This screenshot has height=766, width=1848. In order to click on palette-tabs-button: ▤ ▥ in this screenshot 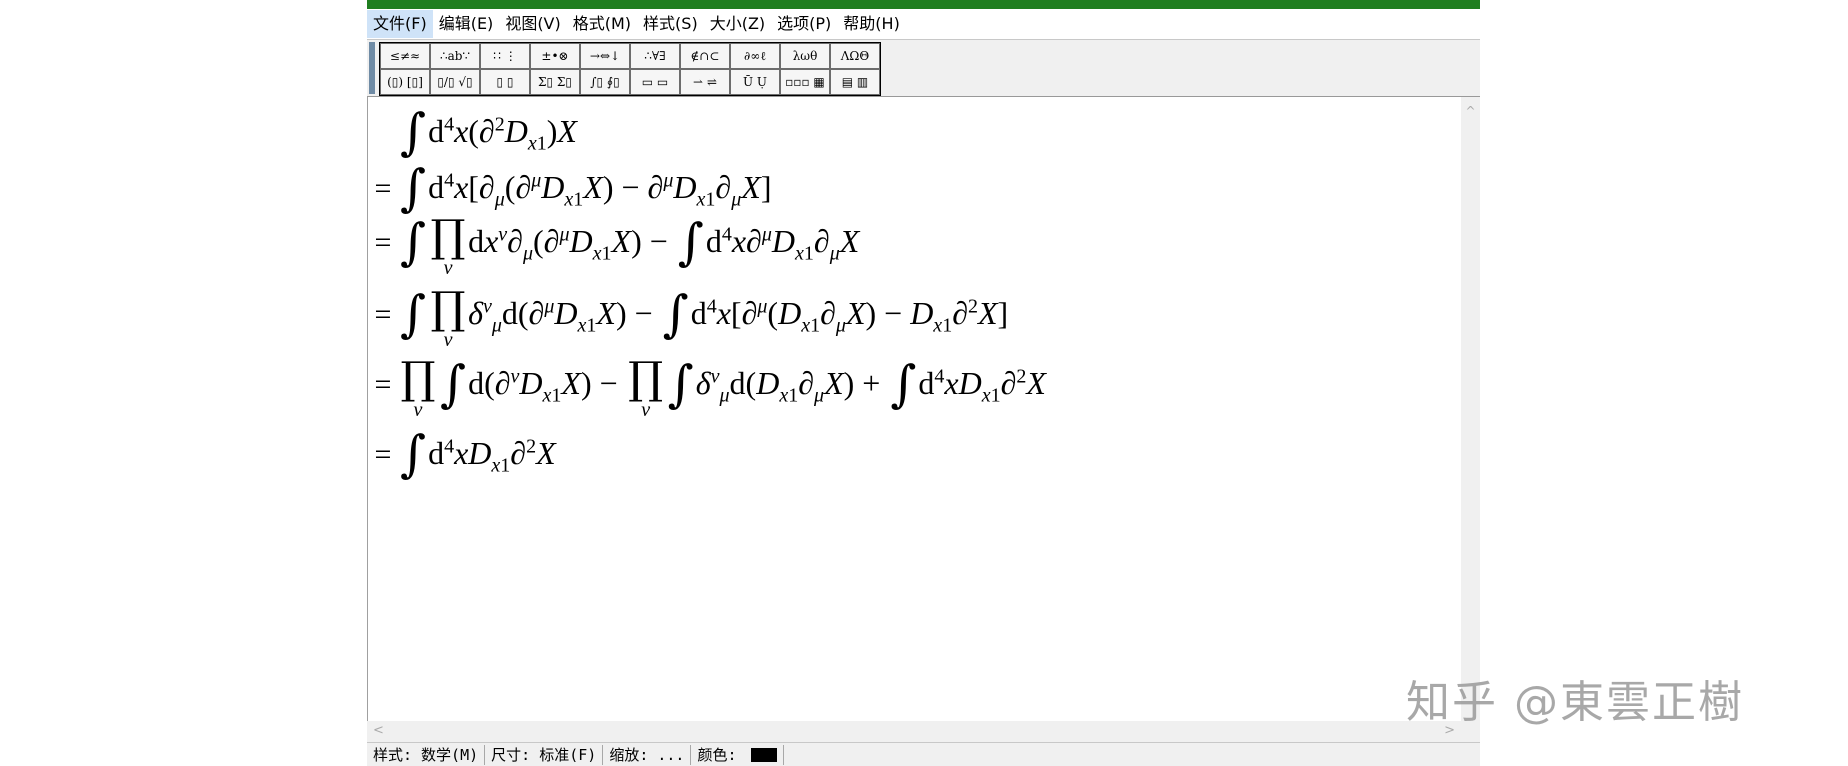, I will do `click(855, 82)`.